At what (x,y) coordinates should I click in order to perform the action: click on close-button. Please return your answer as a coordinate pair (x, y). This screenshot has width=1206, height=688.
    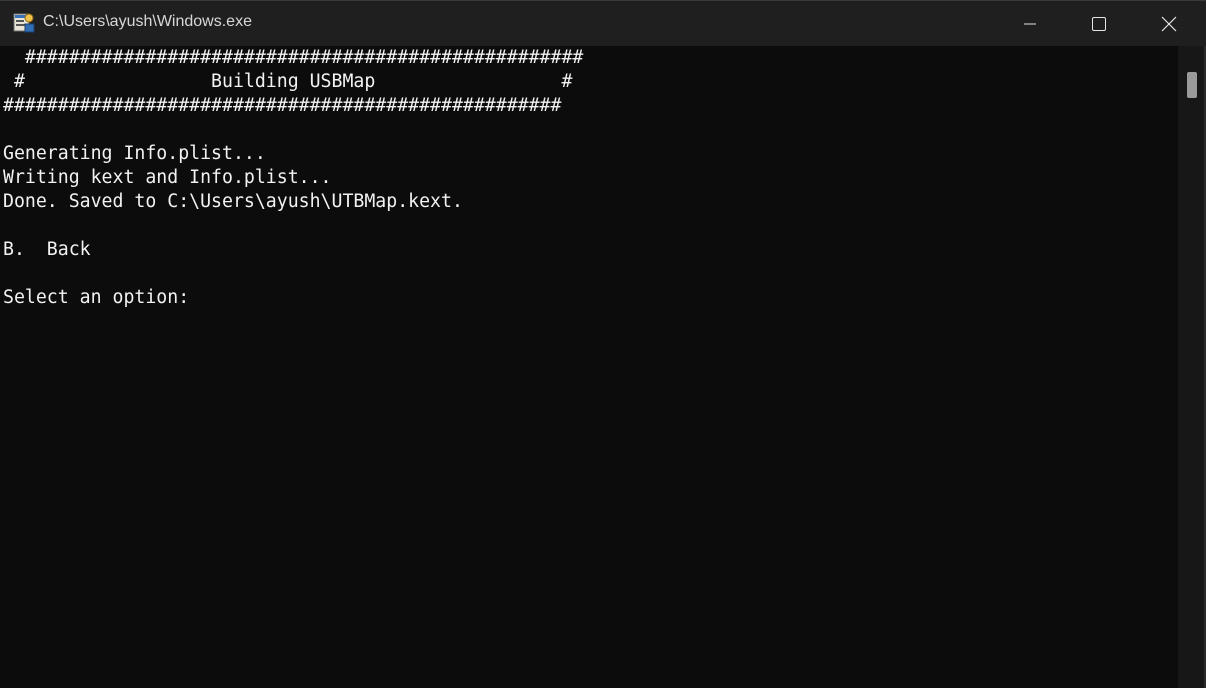
    Looking at the image, I should click on (1169, 23).